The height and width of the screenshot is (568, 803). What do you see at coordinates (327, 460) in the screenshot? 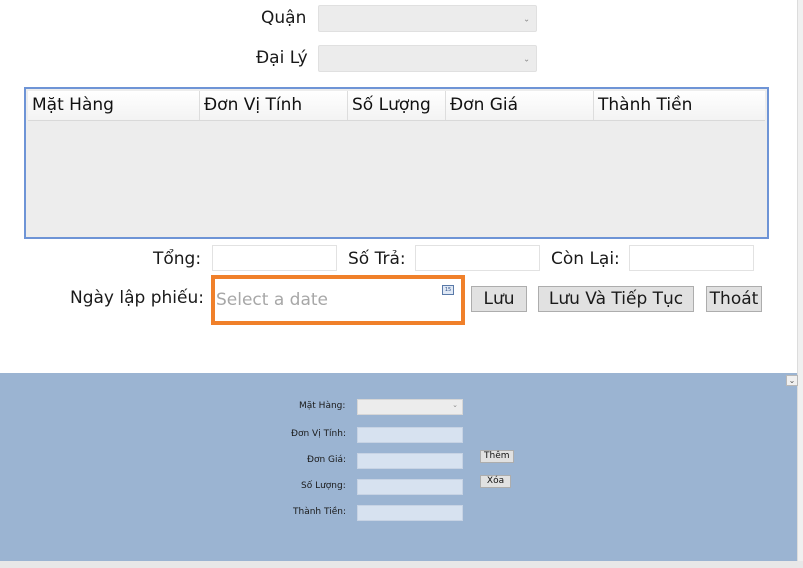
I see `panel-don-gia-label: Đơn Giá:` at bounding box center [327, 460].